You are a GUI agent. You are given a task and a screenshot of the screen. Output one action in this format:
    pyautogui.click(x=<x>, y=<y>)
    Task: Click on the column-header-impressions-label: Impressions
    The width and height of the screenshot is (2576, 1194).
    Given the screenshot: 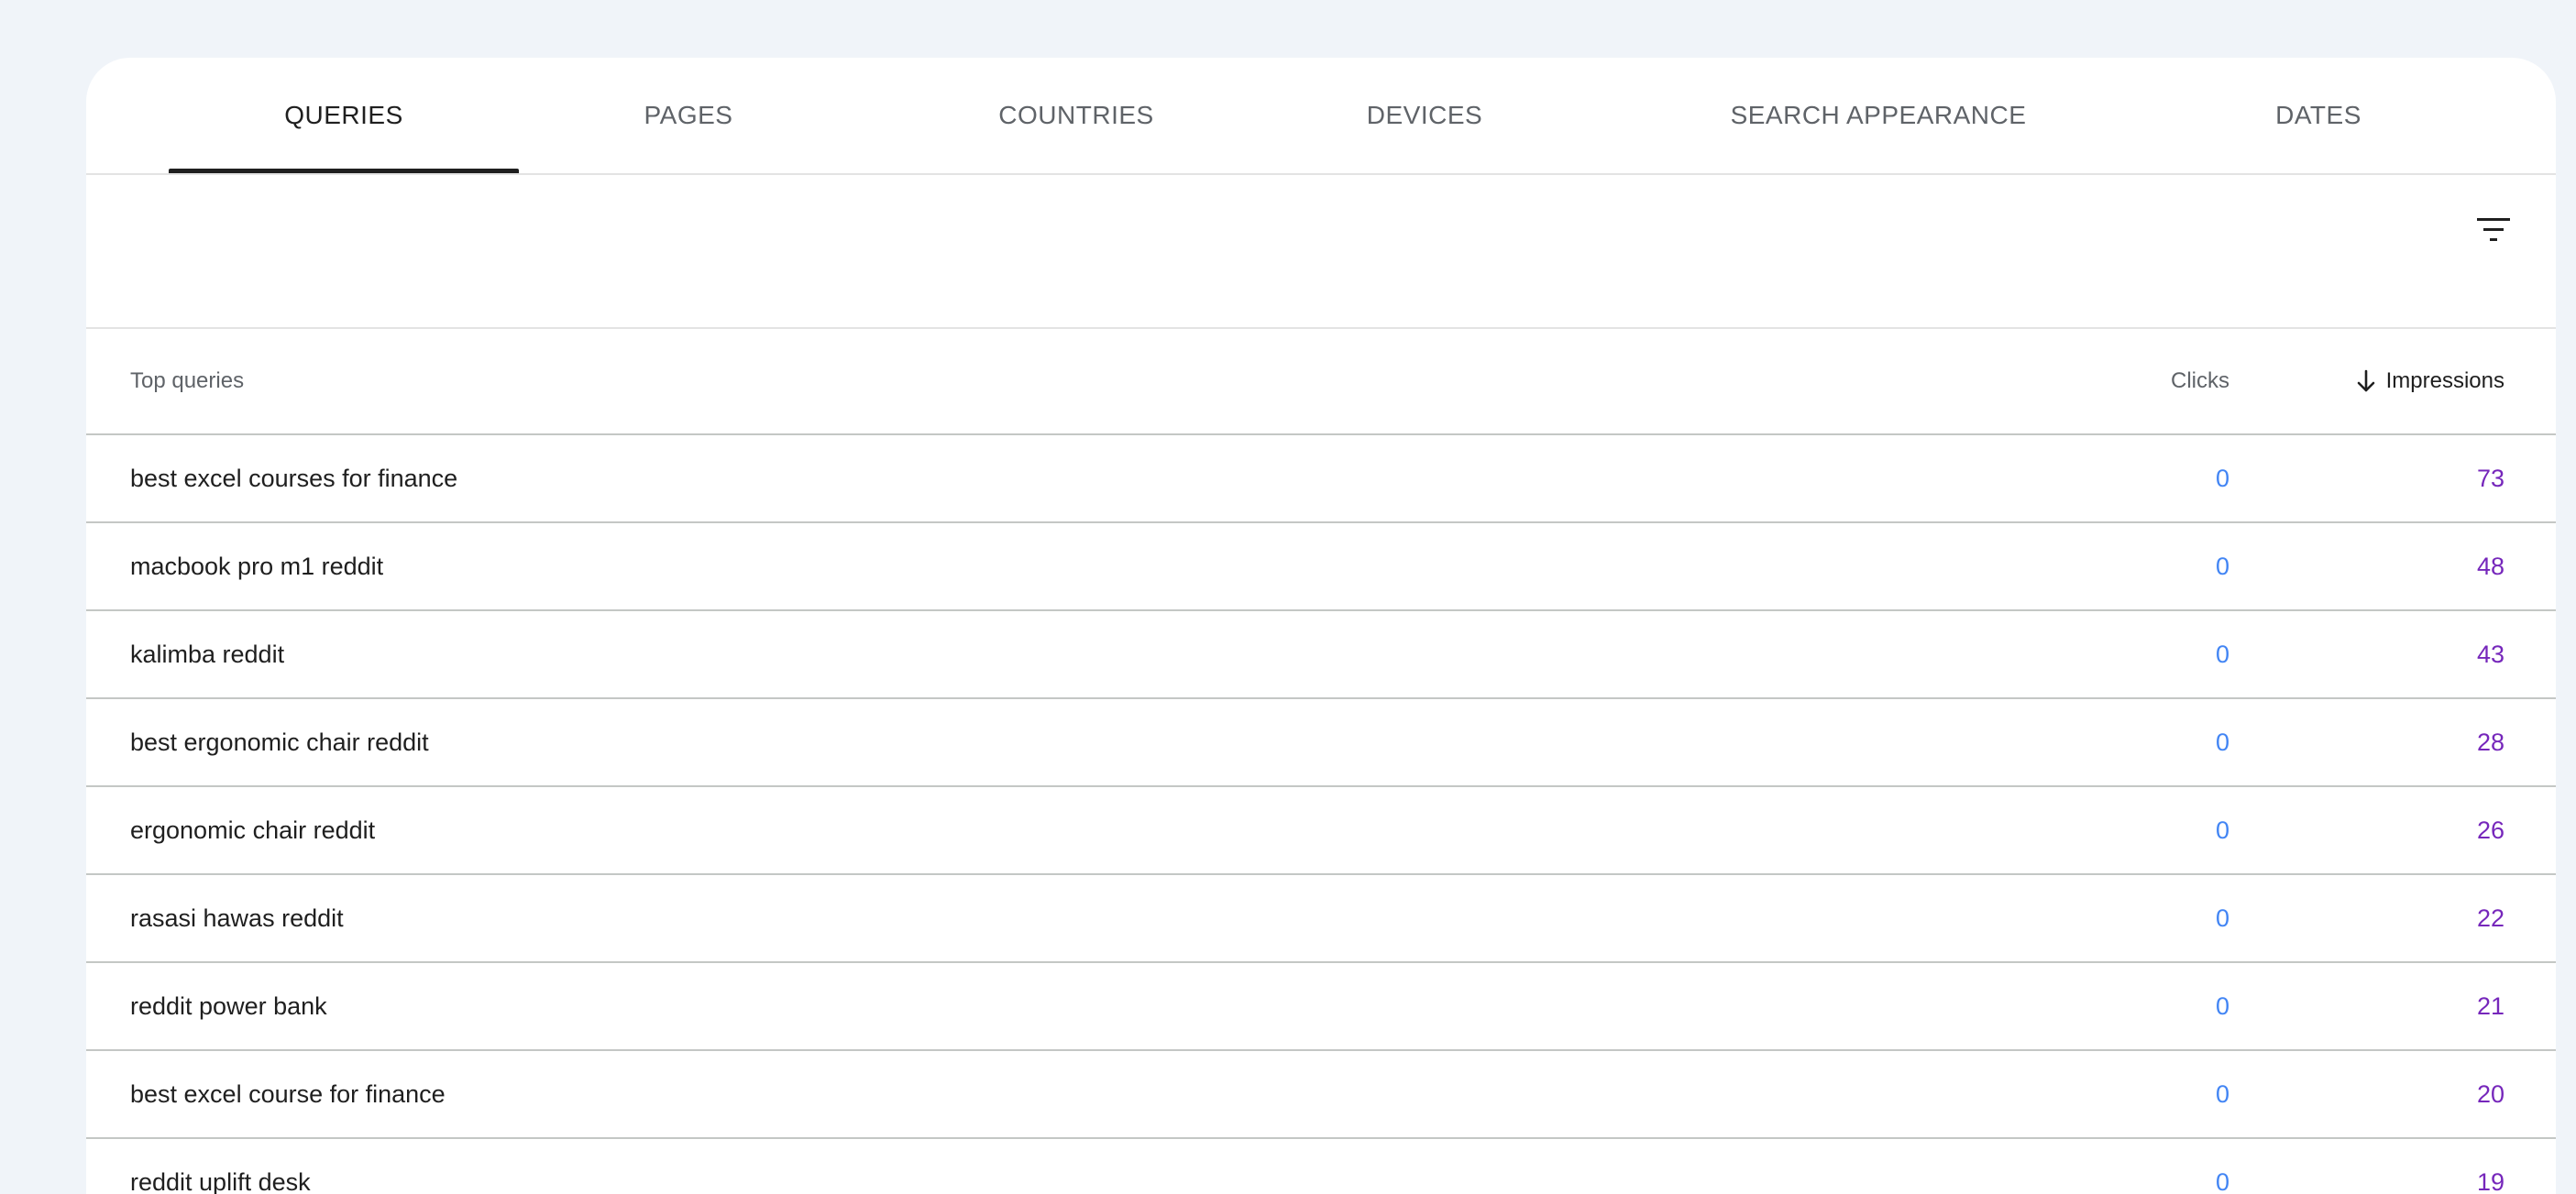 What is the action you would take?
    pyautogui.click(x=2445, y=380)
    